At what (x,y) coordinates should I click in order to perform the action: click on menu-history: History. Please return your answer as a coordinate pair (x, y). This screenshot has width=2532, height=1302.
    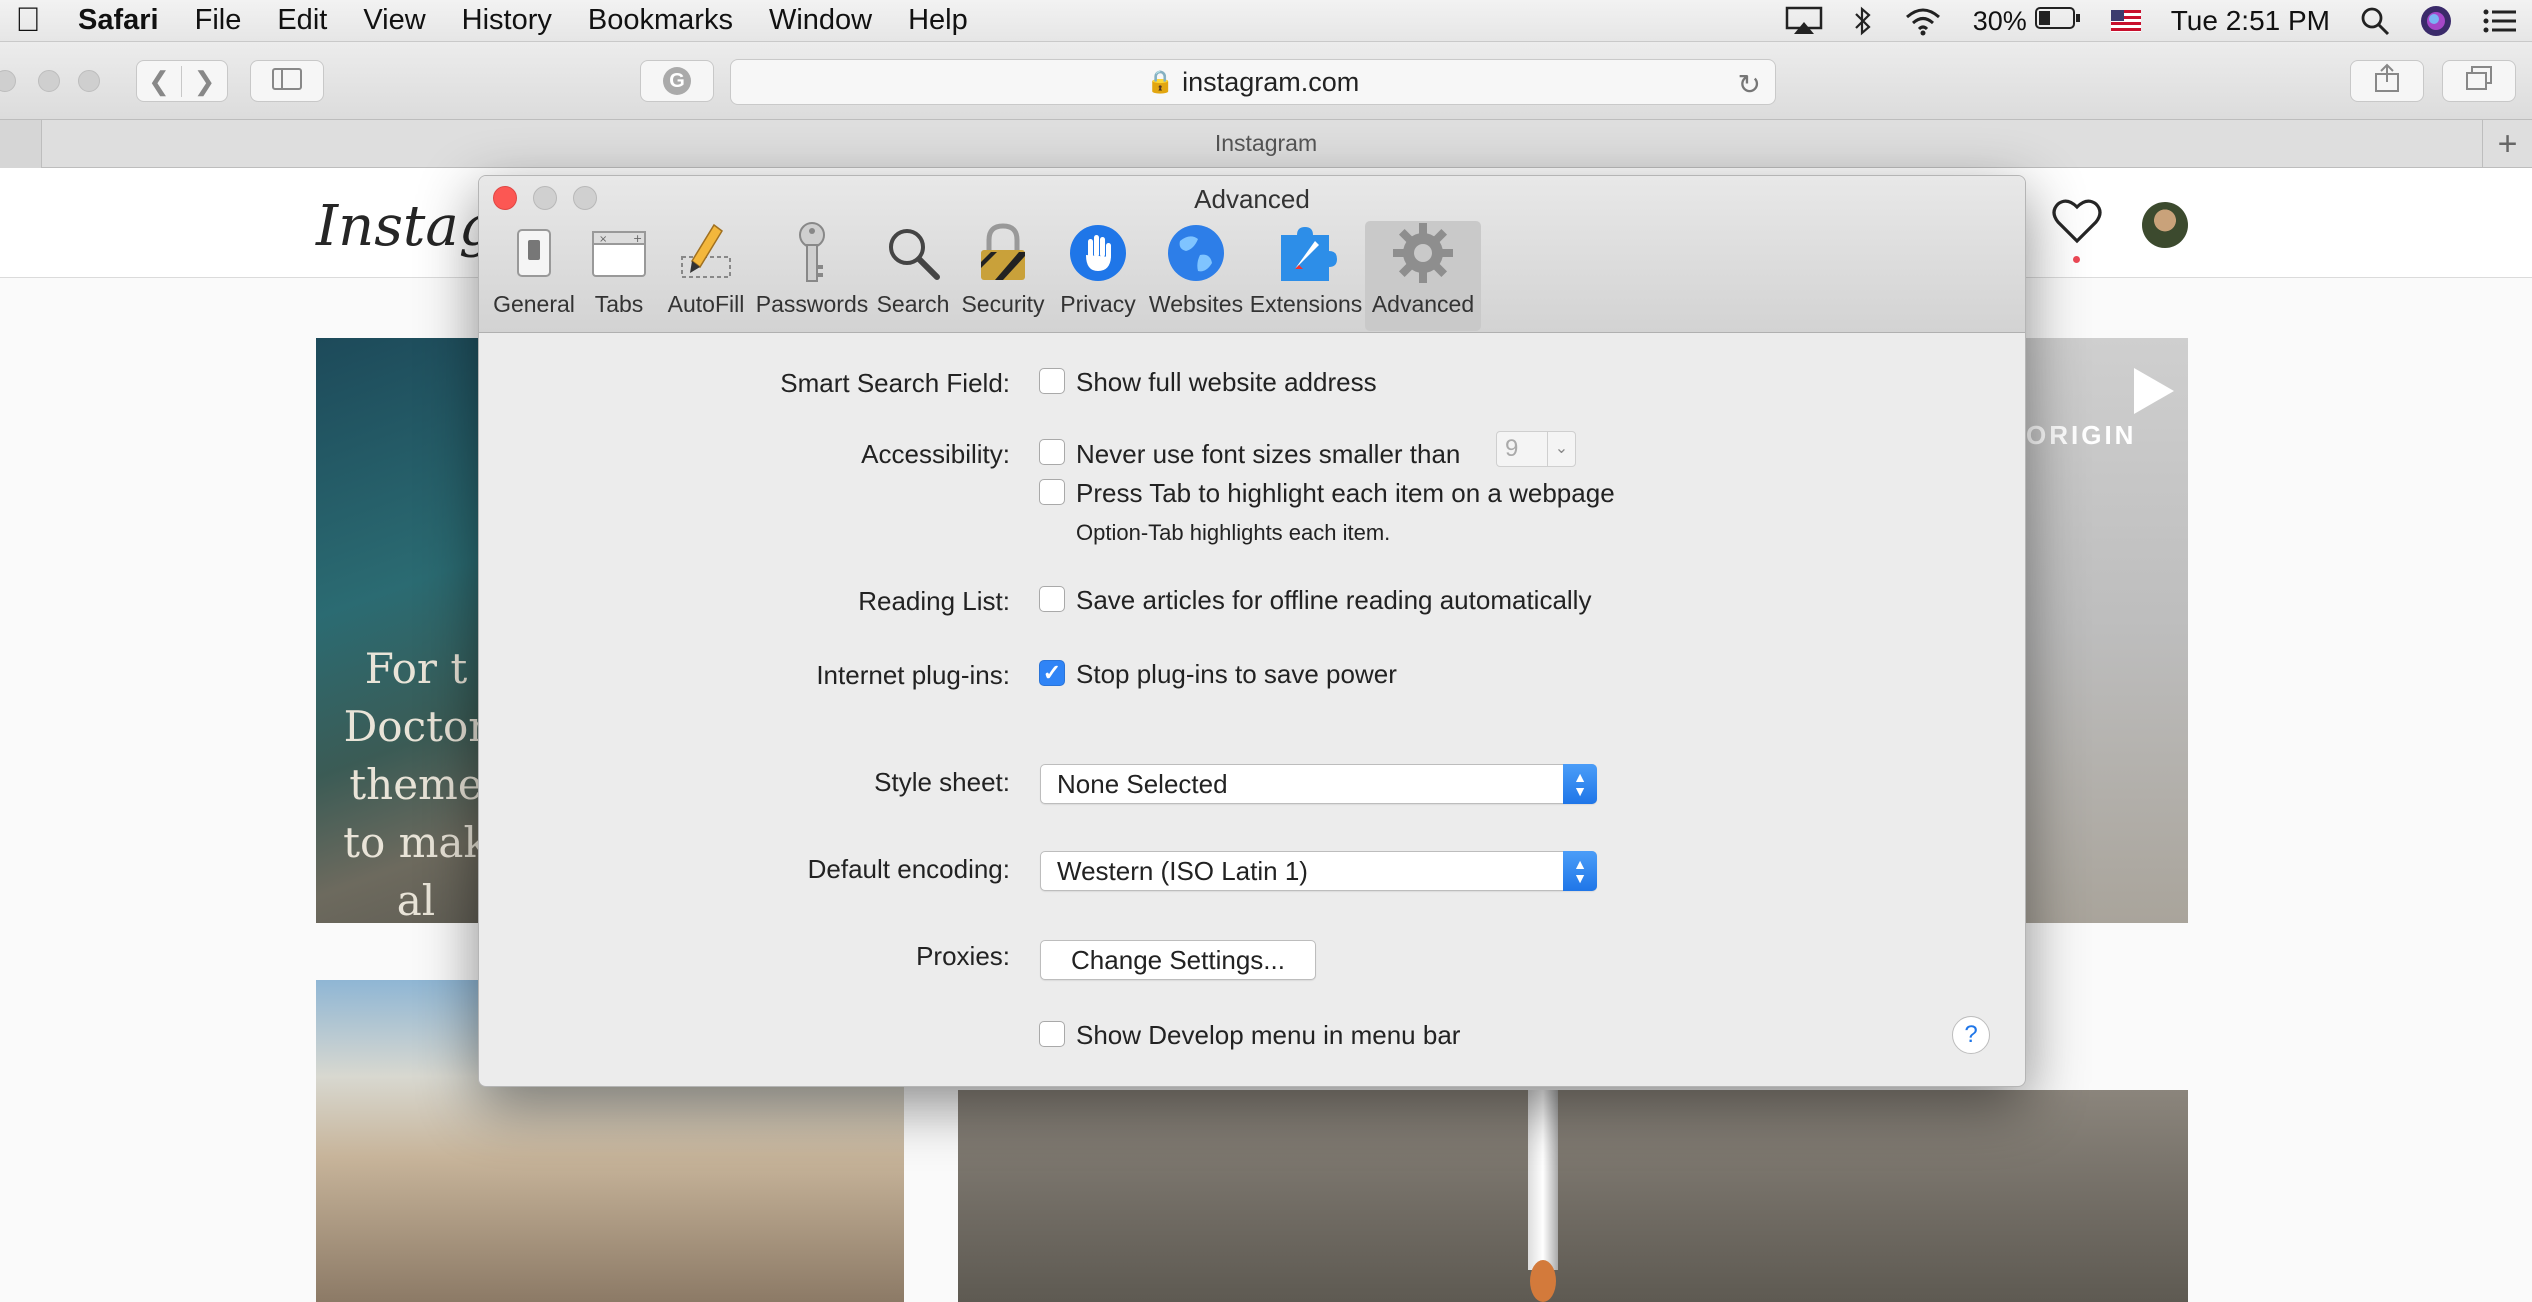
    Looking at the image, I should click on (507, 20).